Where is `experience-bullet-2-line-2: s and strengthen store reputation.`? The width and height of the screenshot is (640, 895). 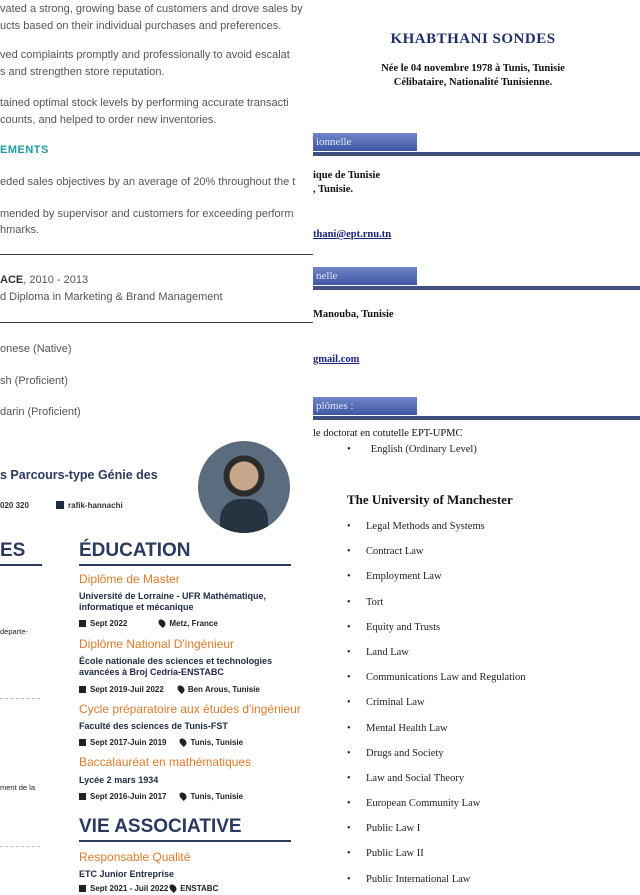
experience-bullet-2-line-2: s and strengthen store reputation. is located at coordinates (82, 72).